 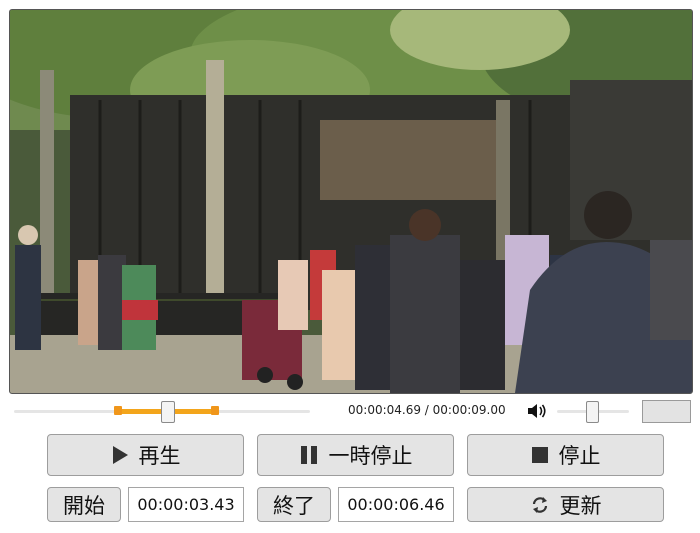 I want to click on start-time-field: 00:00:03.43, so click(x=186, y=504).